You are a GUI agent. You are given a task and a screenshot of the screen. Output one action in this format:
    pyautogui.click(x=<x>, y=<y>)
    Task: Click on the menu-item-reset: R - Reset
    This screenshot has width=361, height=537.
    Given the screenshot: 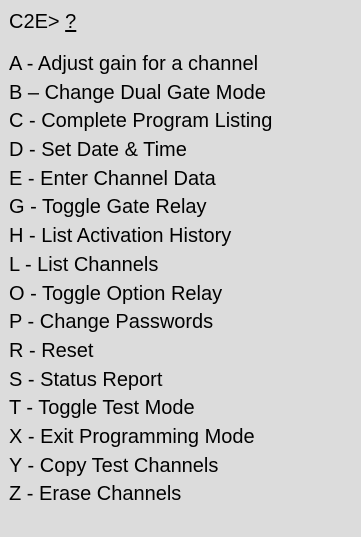 What is the action you would take?
    pyautogui.click(x=185, y=351)
    